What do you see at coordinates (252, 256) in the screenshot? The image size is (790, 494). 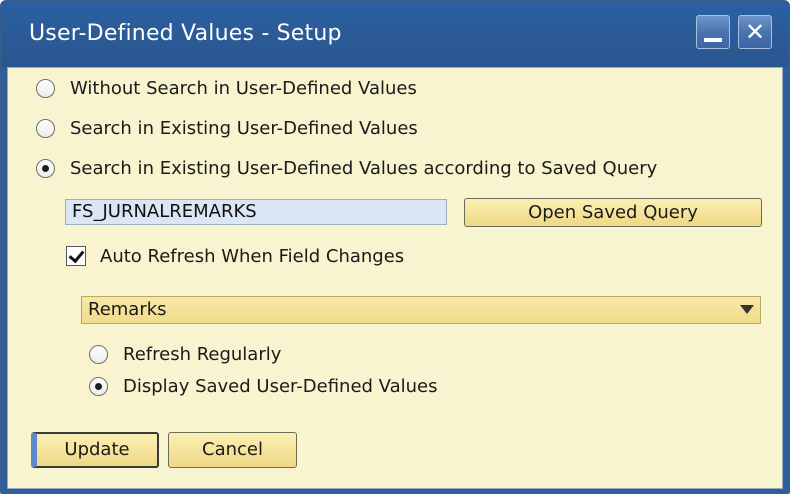 I see `auto-refresh-label: Auto Refresh When Field Changes` at bounding box center [252, 256].